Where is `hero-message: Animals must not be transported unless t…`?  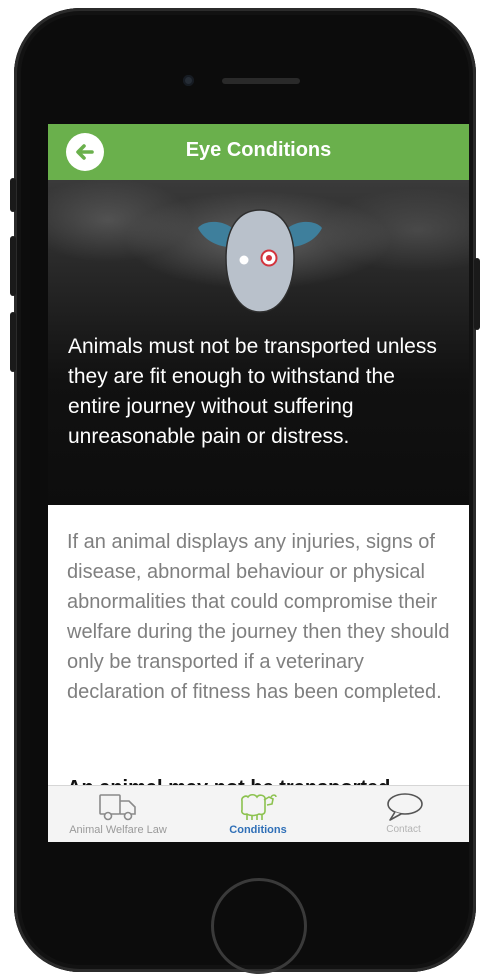
hero-message: Animals must not be transported unless t… is located at coordinates (252, 391).